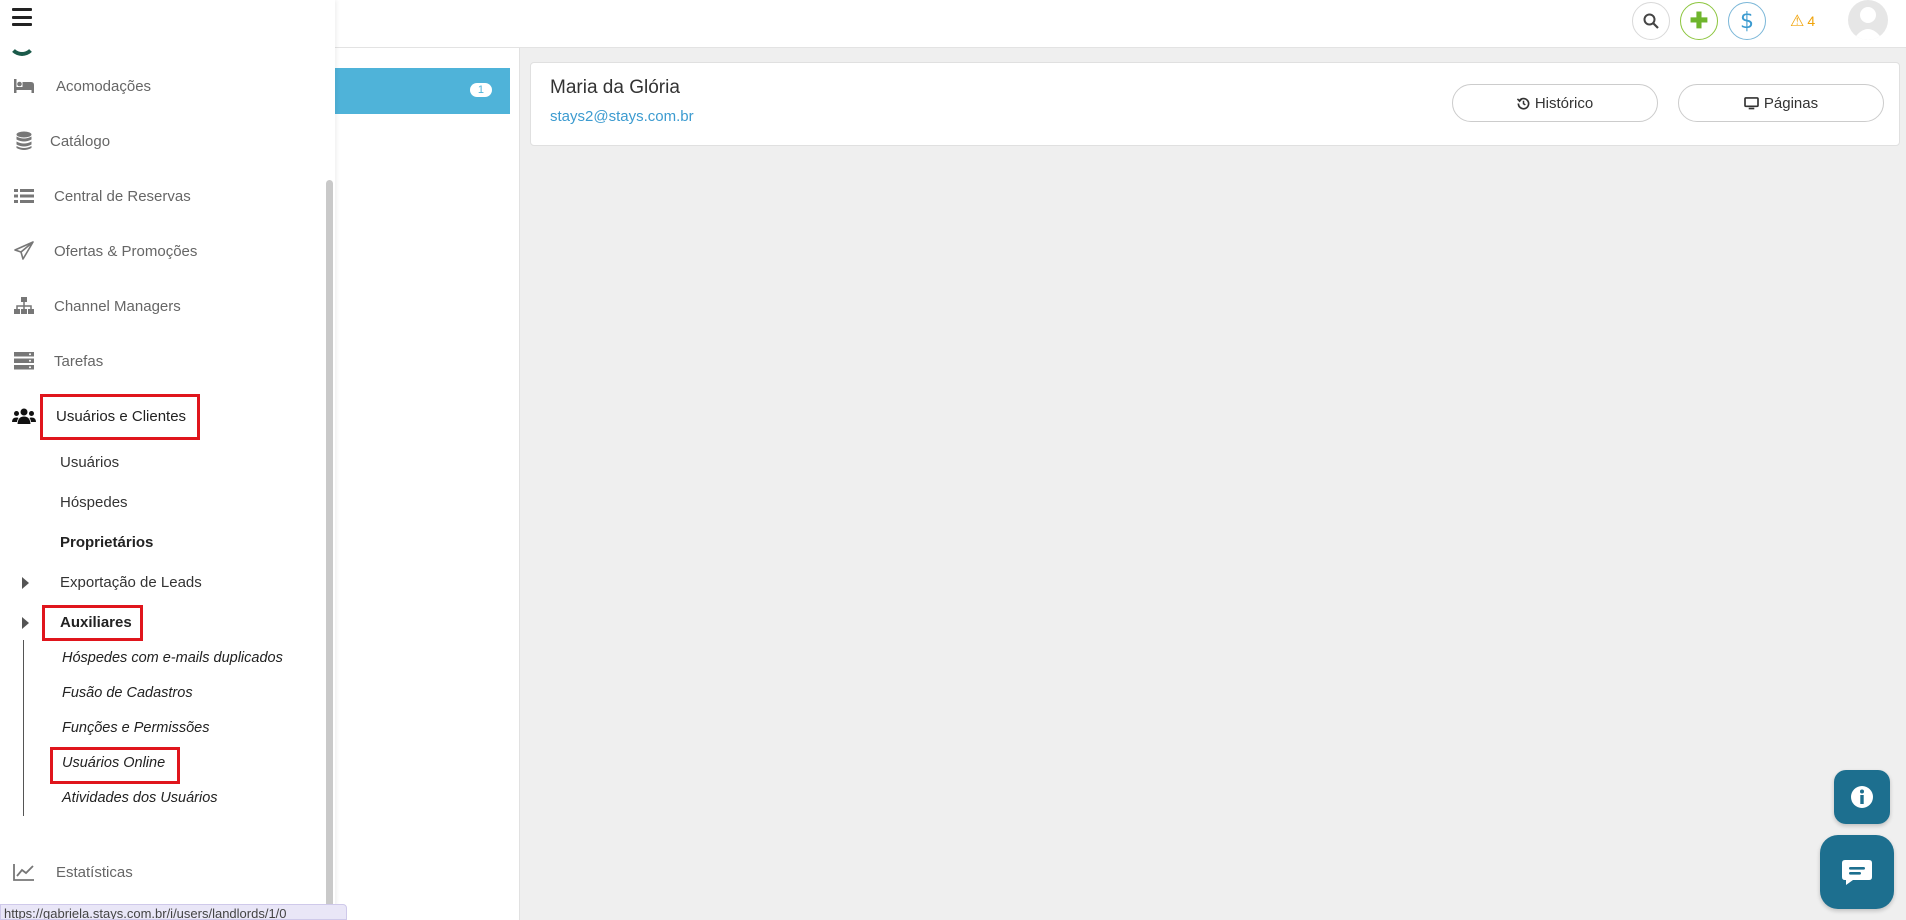 This screenshot has height=920, width=1906. I want to click on sidebar-item-accommodations: Acomodações, so click(75, 86).